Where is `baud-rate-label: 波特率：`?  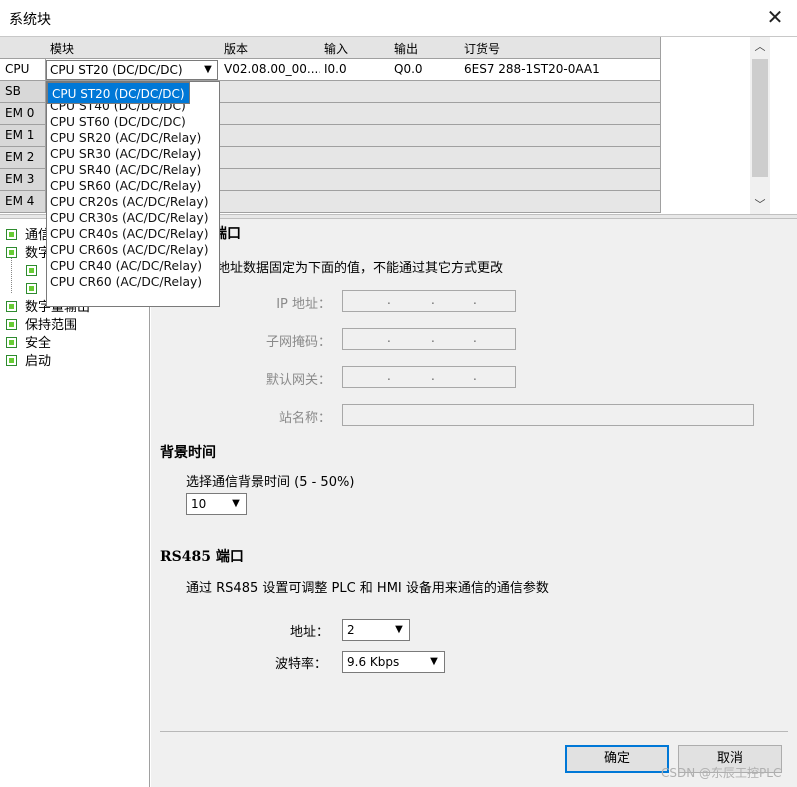 baud-rate-label: 波特率： is located at coordinates (301, 664).